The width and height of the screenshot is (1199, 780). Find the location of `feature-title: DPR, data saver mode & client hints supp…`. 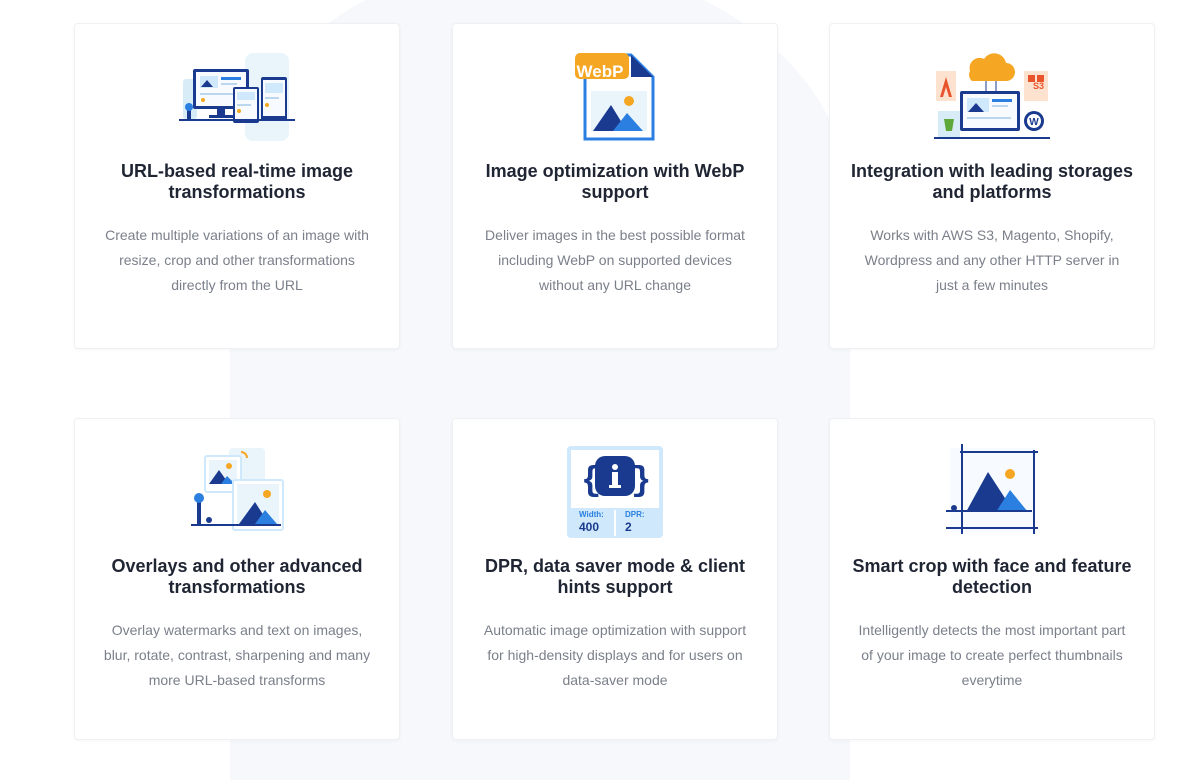

feature-title: DPR, data saver mode & client hints supp… is located at coordinates (615, 576).